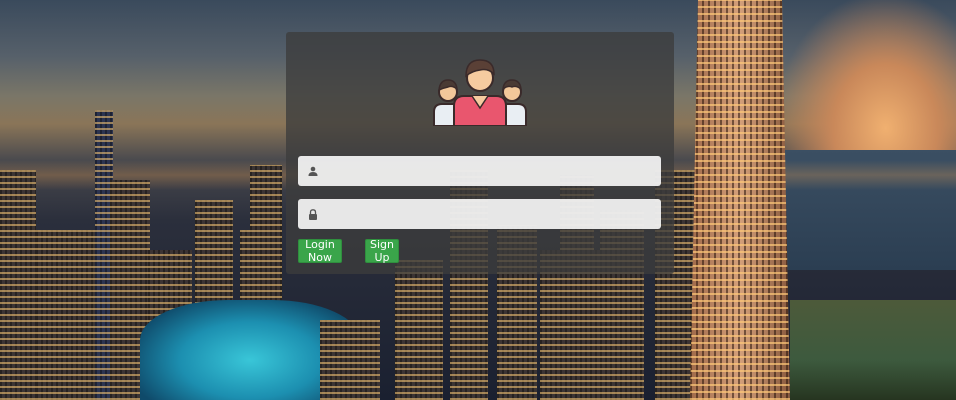 This screenshot has height=400, width=956. I want to click on login-button: Login Now, so click(320, 251).